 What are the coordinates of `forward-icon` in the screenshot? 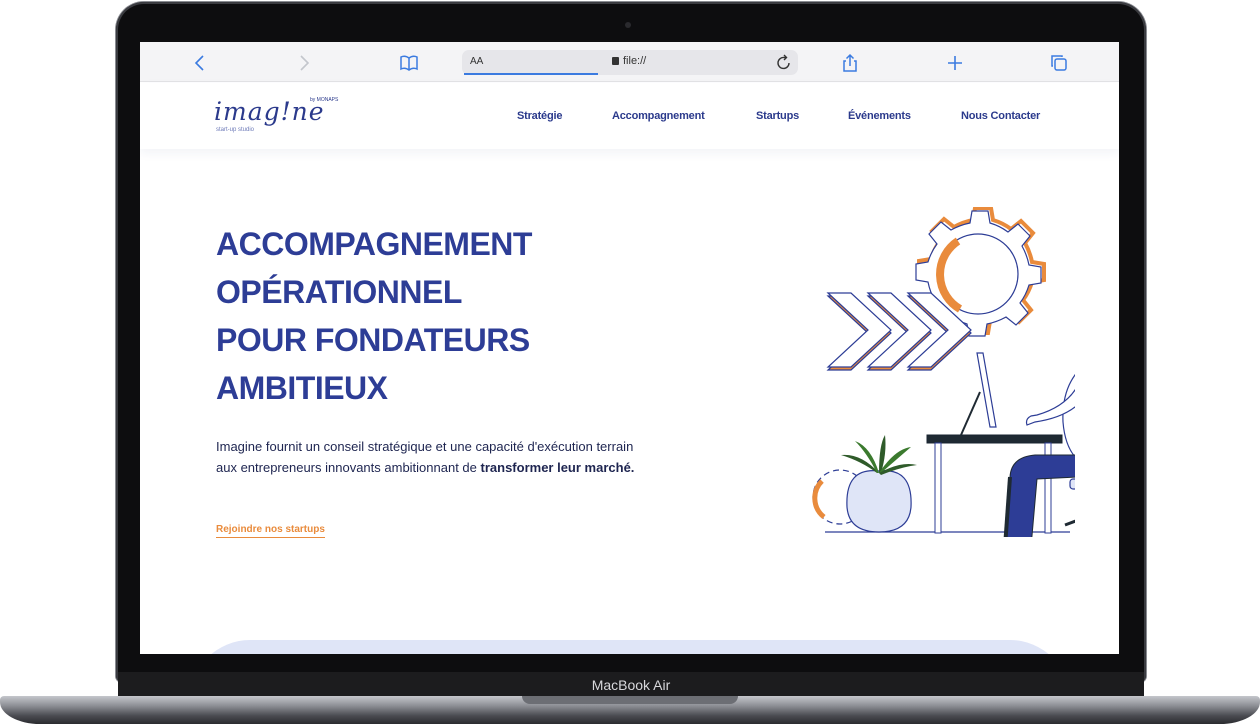 It's located at (304, 63).